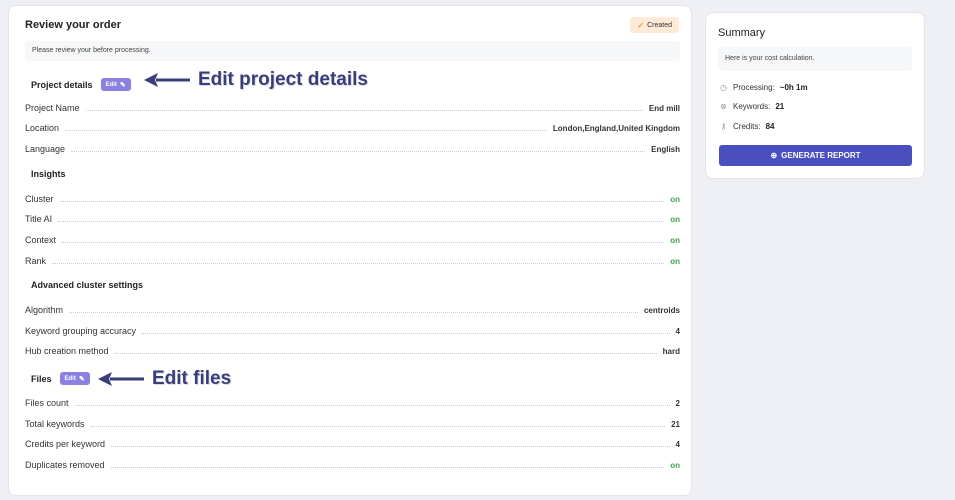 The image size is (955, 500). I want to click on row-label: Credits per keyword, so click(65, 444).